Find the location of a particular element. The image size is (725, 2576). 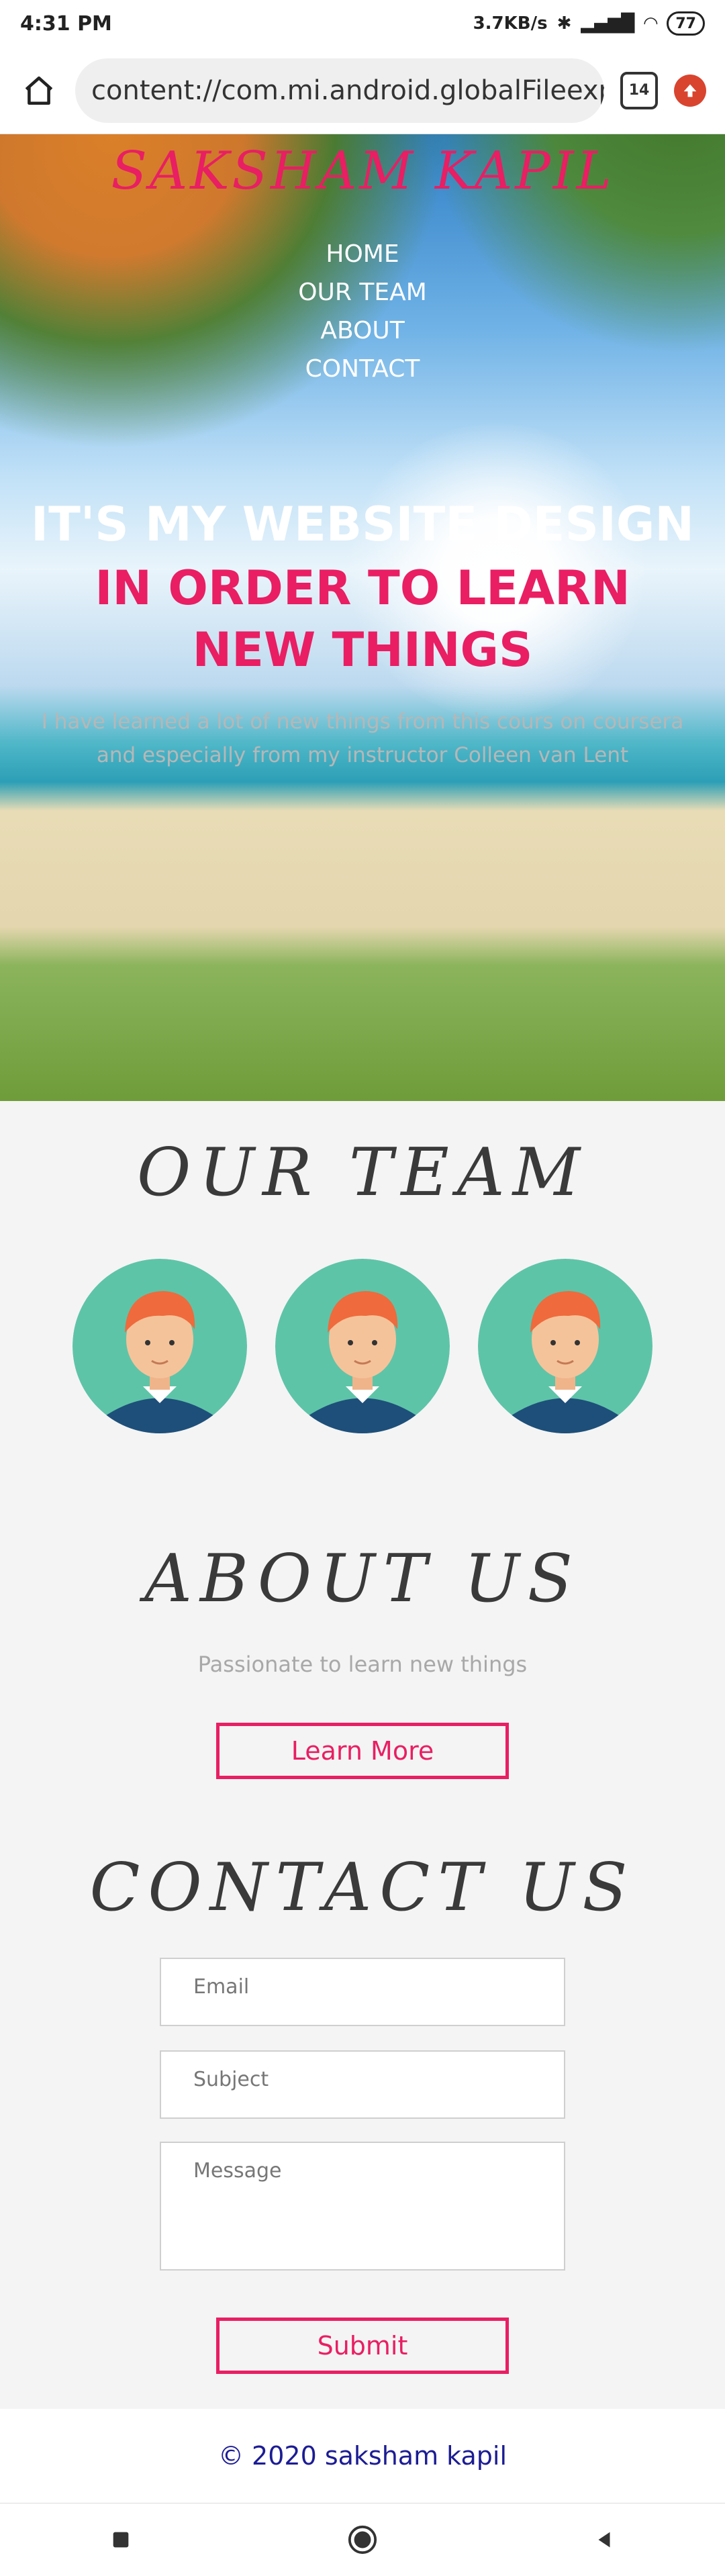

hero-subtitle: IN ORDER TO LEARN NEW THINGS is located at coordinates (362, 619).